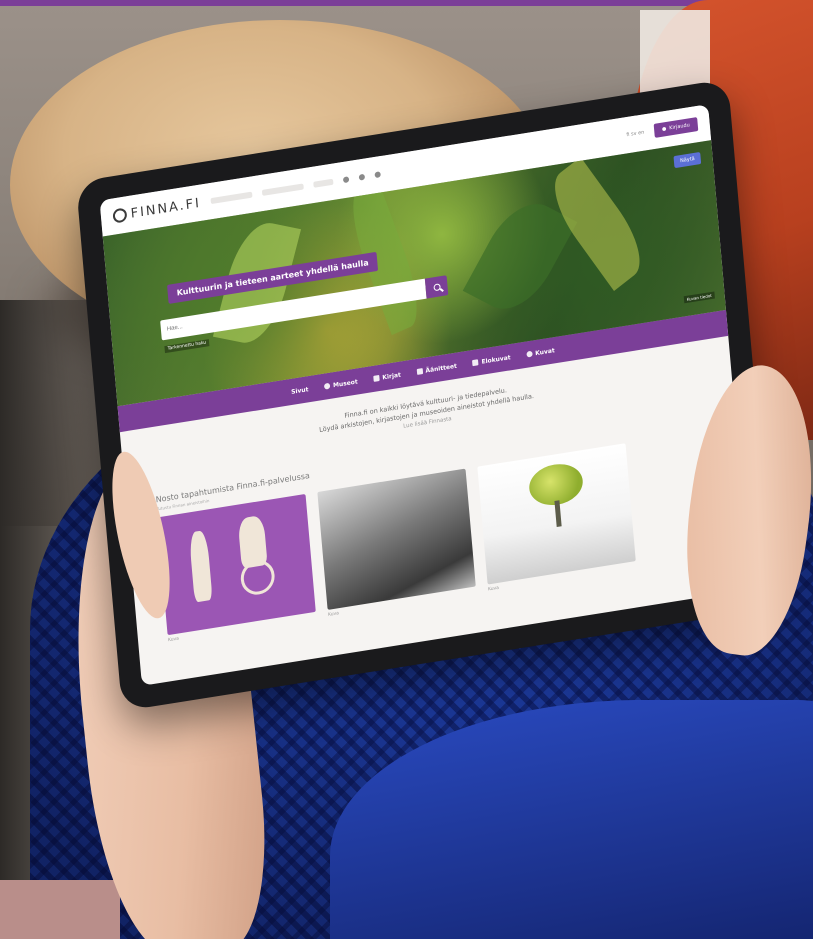 This screenshot has width=813, height=939. I want to click on nav-label: Kirjat, so click(392, 376).